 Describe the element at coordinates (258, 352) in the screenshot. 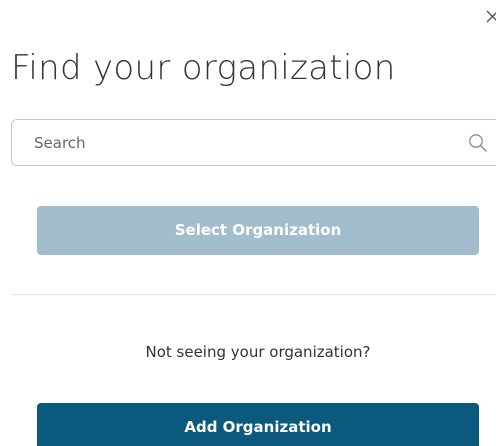

I see `not-seeing-organization-text: Not seeing your organization?` at that location.